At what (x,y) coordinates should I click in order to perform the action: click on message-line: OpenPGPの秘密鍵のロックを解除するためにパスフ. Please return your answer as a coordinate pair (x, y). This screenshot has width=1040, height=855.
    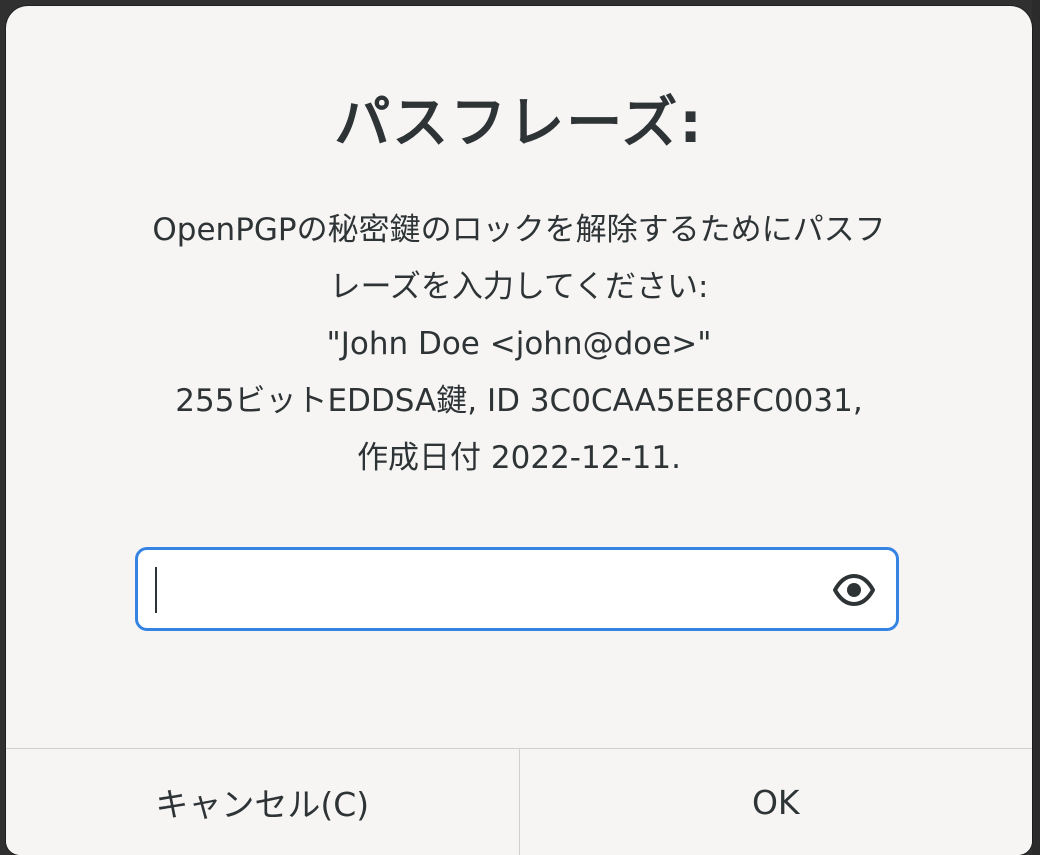
    Looking at the image, I should click on (519, 230).